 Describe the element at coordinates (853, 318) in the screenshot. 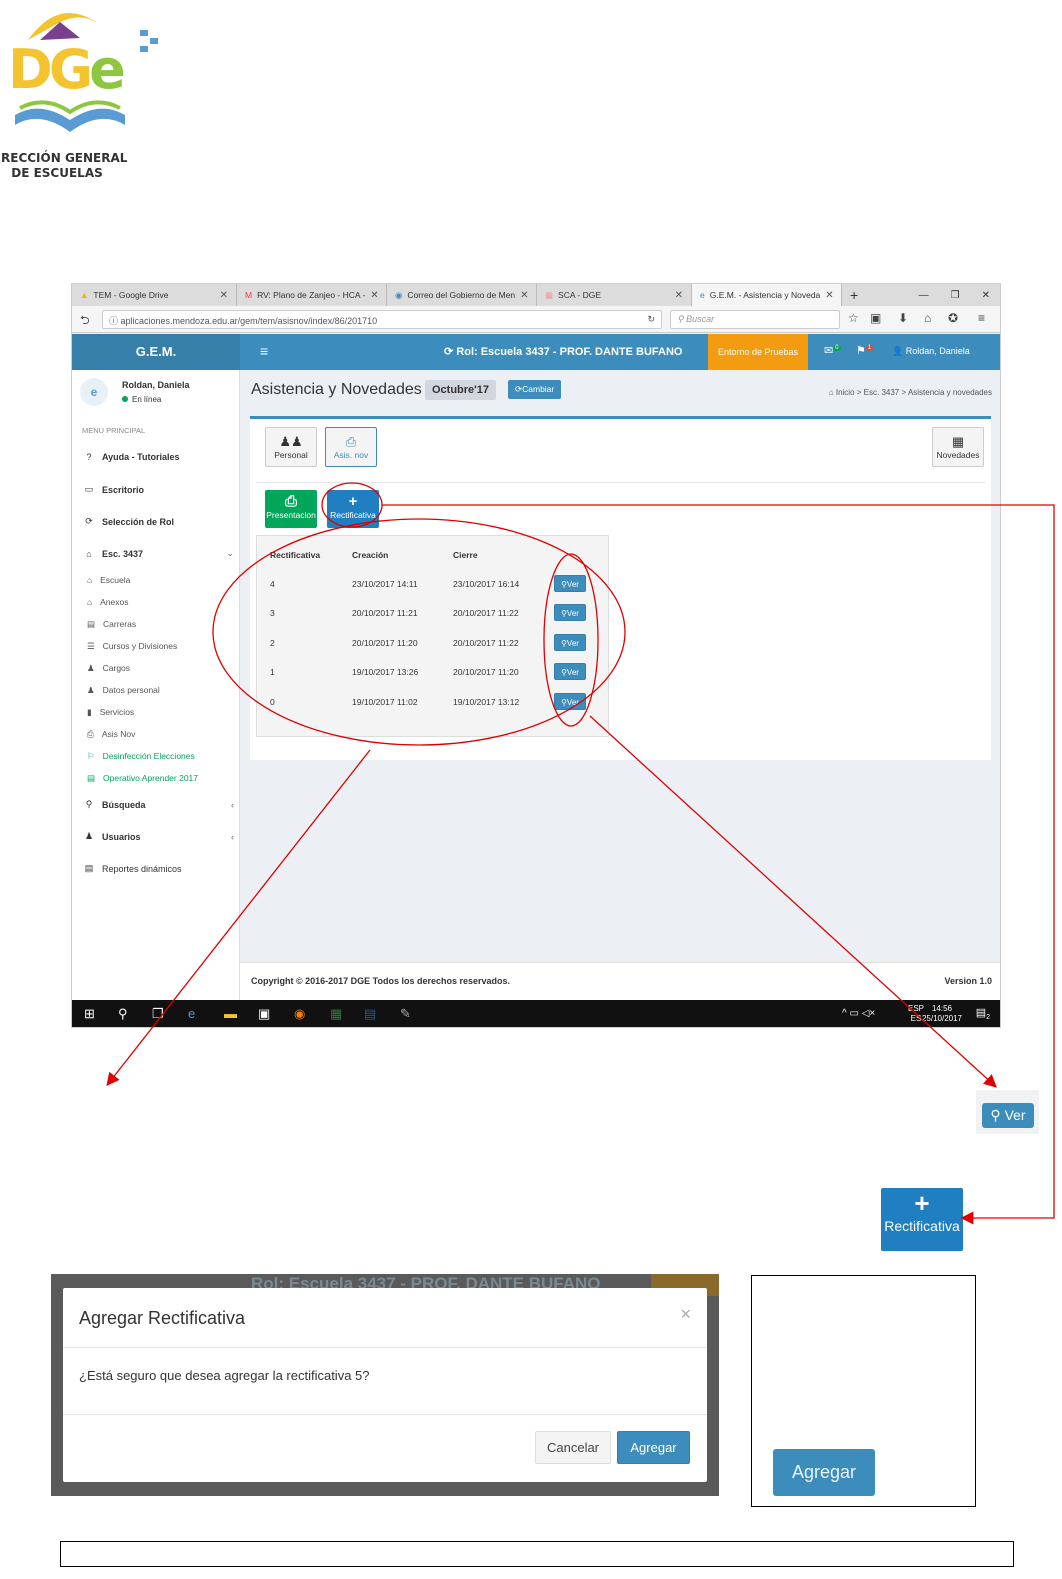

I see `star-icon: ☆` at that location.